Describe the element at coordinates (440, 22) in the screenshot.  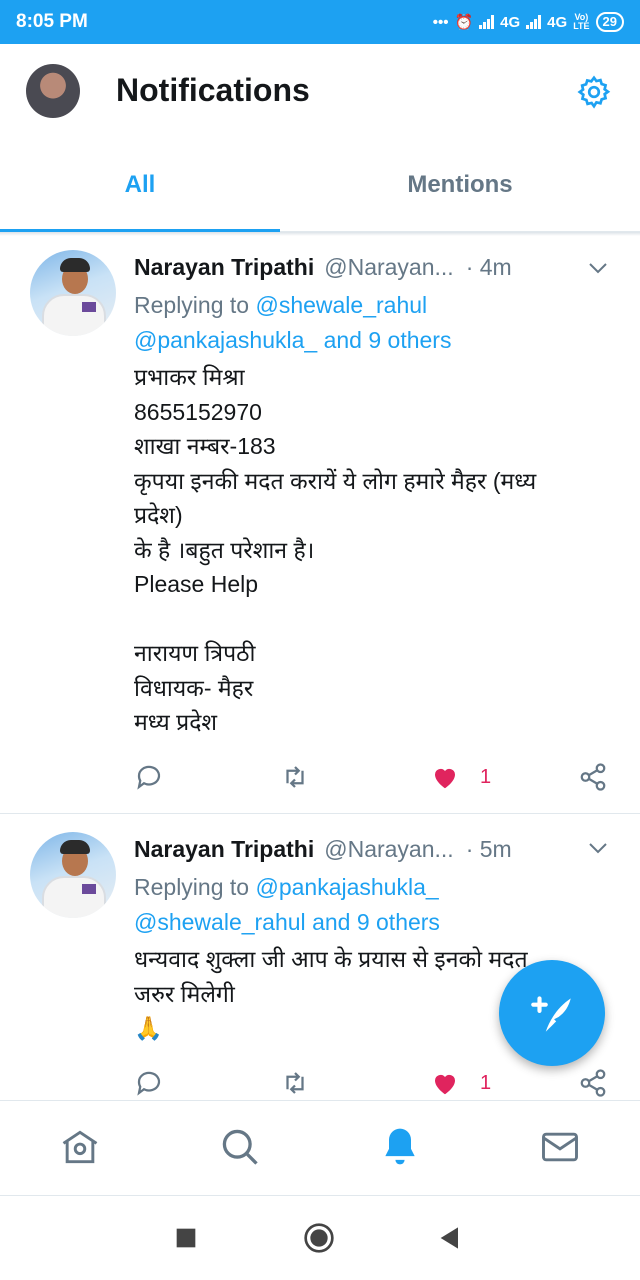
I see `more-dots-icon: •••` at that location.